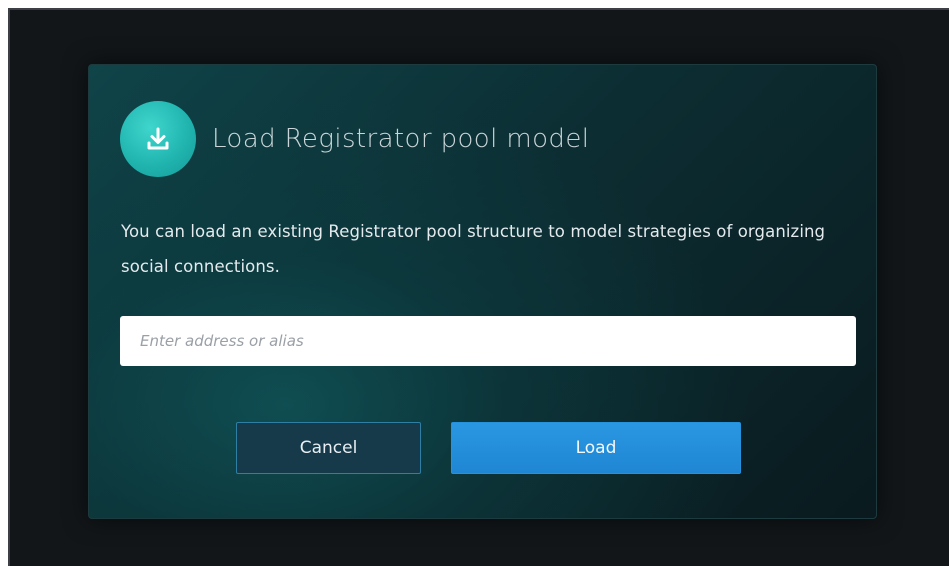 This screenshot has width=949, height=566. Describe the element at coordinates (328, 448) in the screenshot. I see `cancel-button: Cancel` at that location.